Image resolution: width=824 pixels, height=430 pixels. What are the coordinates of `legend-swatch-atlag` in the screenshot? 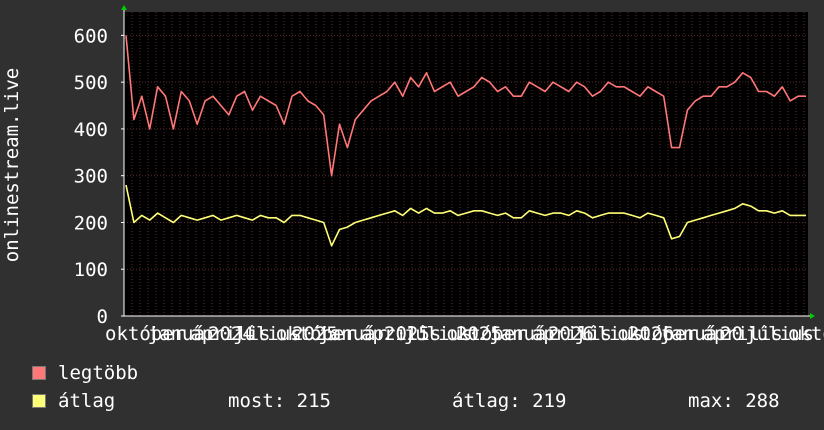 It's located at (39, 401).